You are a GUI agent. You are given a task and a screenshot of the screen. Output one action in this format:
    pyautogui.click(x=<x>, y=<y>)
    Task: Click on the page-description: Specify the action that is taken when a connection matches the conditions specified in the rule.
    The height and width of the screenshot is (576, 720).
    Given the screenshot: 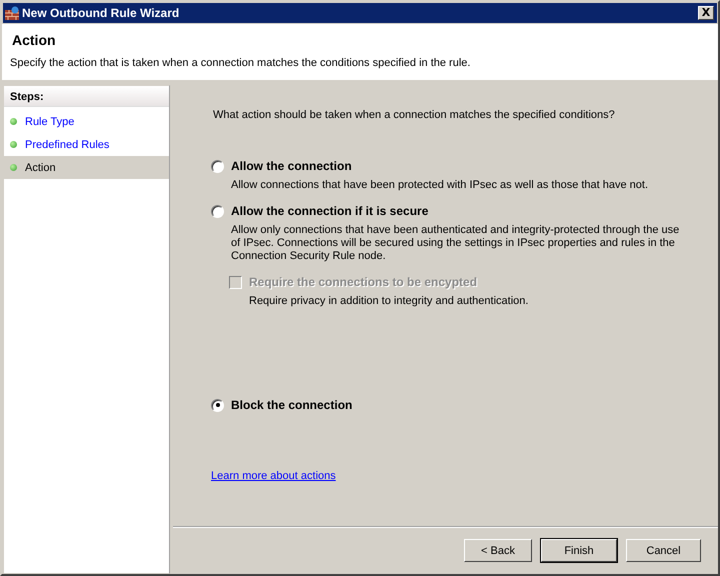 What is the action you would take?
    pyautogui.click(x=241, y=63)
    